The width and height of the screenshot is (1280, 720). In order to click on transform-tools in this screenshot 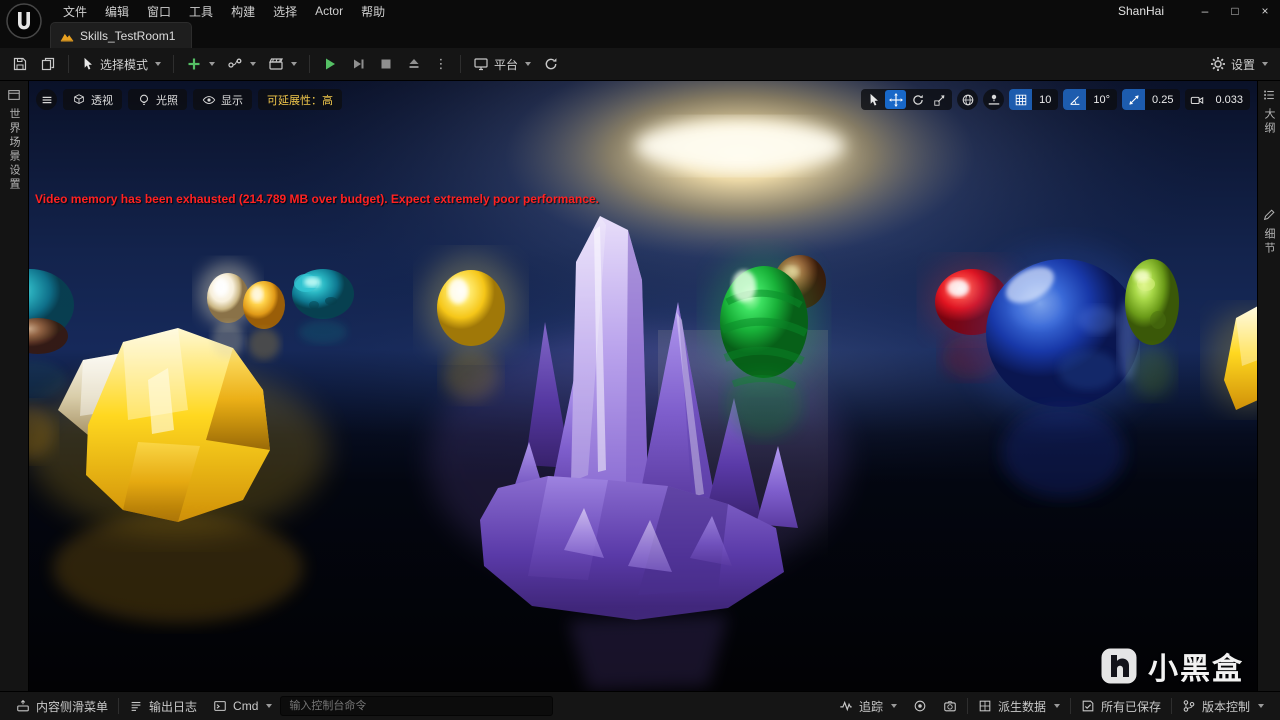, I will do `click(907, 99)`.